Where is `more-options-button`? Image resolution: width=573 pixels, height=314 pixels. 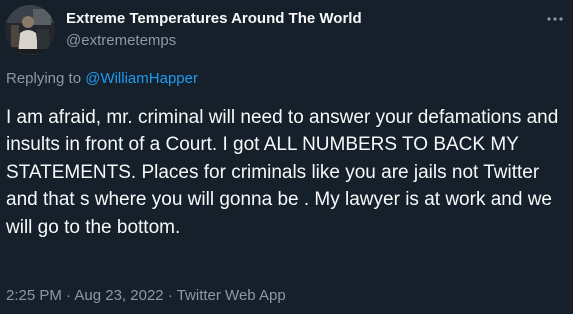 more-options-button is located at coordinates (555, 19).